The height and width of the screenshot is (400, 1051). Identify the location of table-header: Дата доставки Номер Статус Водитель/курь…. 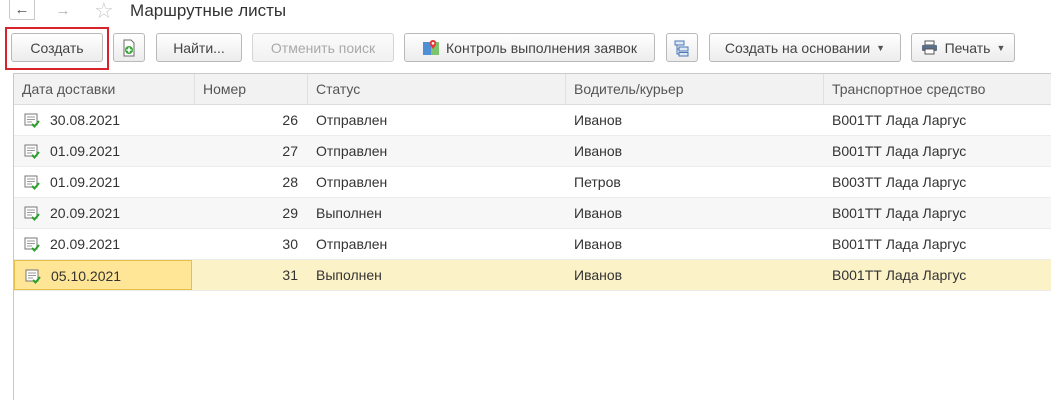
(532, 89).